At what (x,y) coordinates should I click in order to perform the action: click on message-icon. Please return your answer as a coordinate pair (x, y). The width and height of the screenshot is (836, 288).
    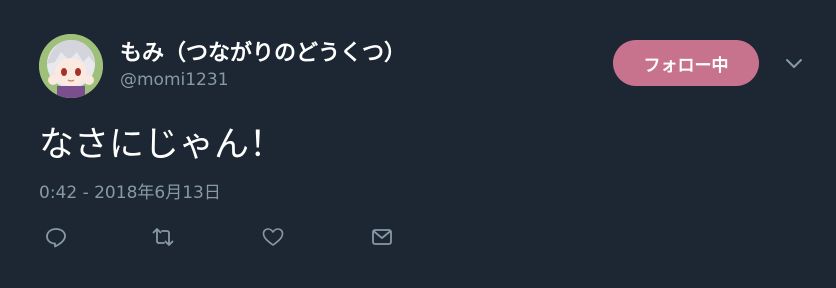
    Looking at the image, I should click on (382, 237).